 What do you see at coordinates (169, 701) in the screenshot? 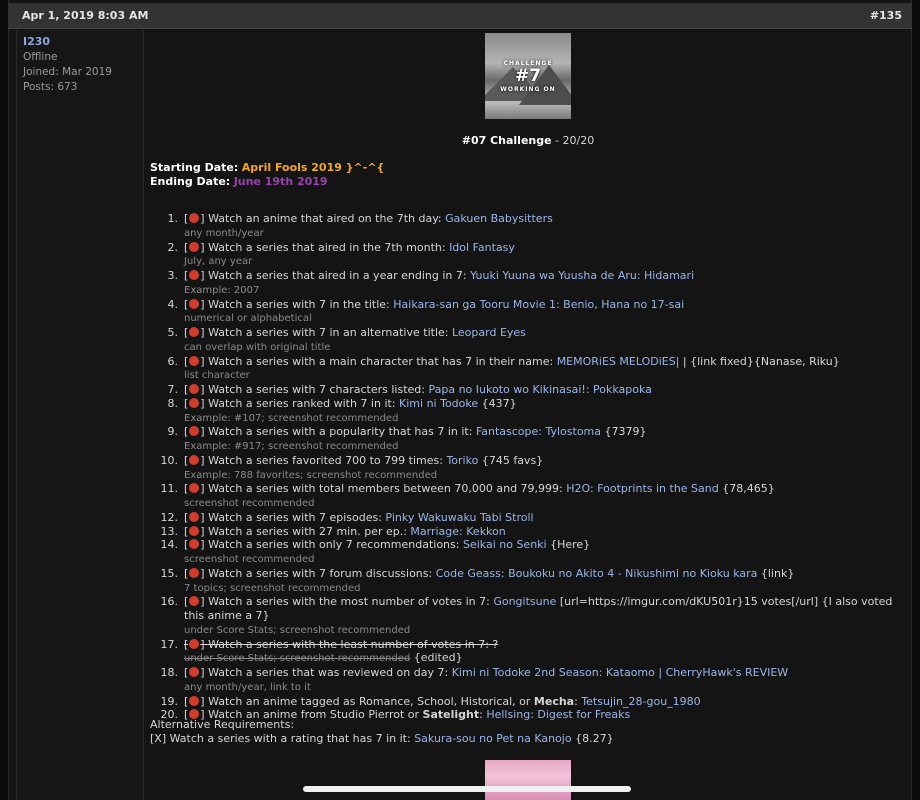
I see `item-number: 19.` at bounding box center [169, 701].